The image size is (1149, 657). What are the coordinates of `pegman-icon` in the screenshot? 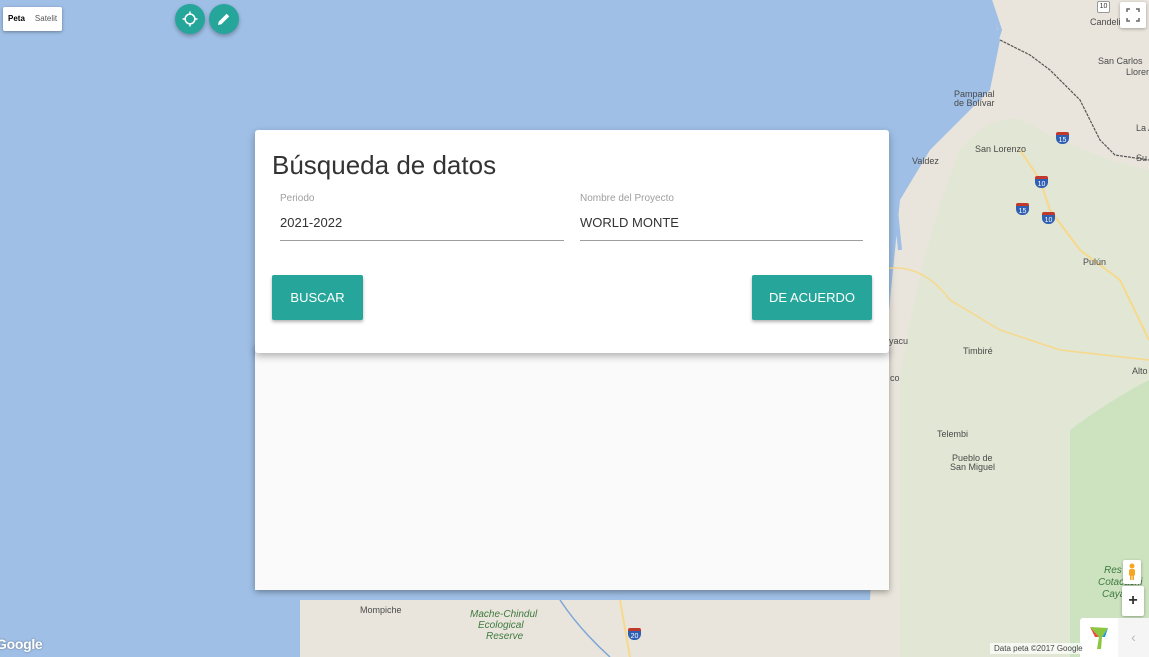 It's located at (1132, 571).